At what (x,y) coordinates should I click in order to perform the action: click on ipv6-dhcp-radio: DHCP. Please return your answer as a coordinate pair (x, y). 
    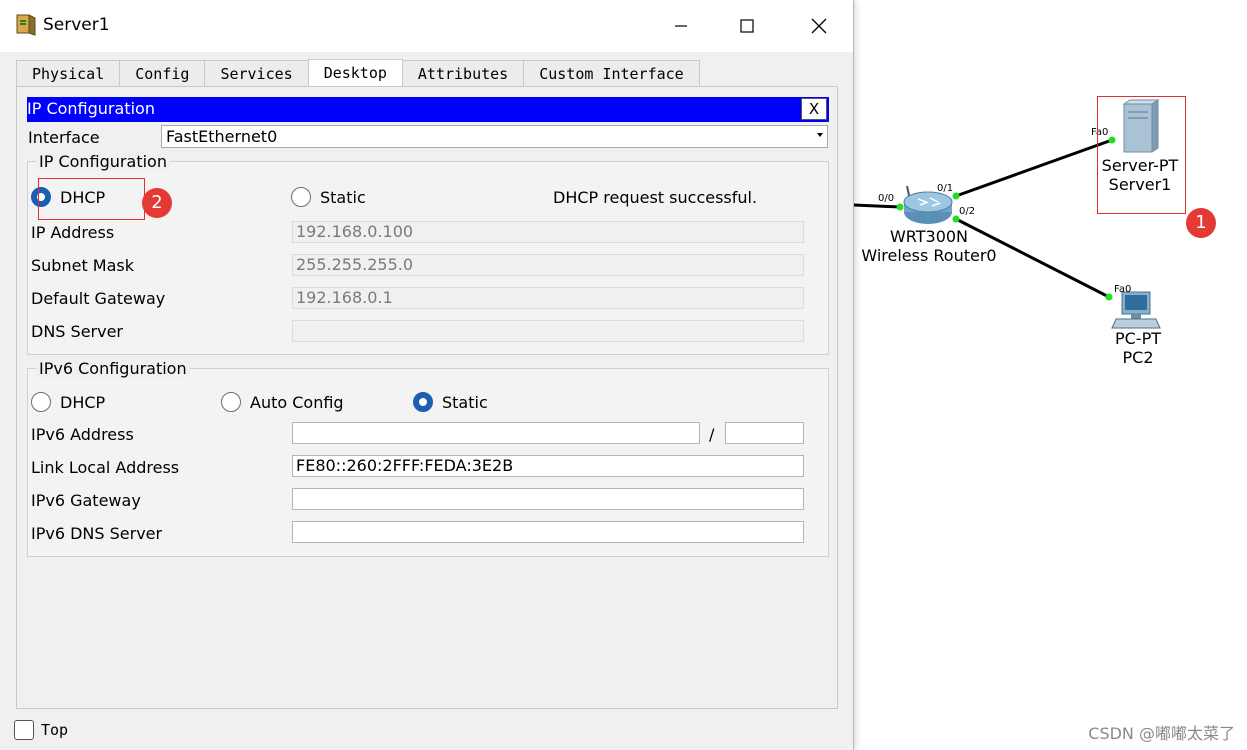
    Looking at the image, I should click on (68, 402).